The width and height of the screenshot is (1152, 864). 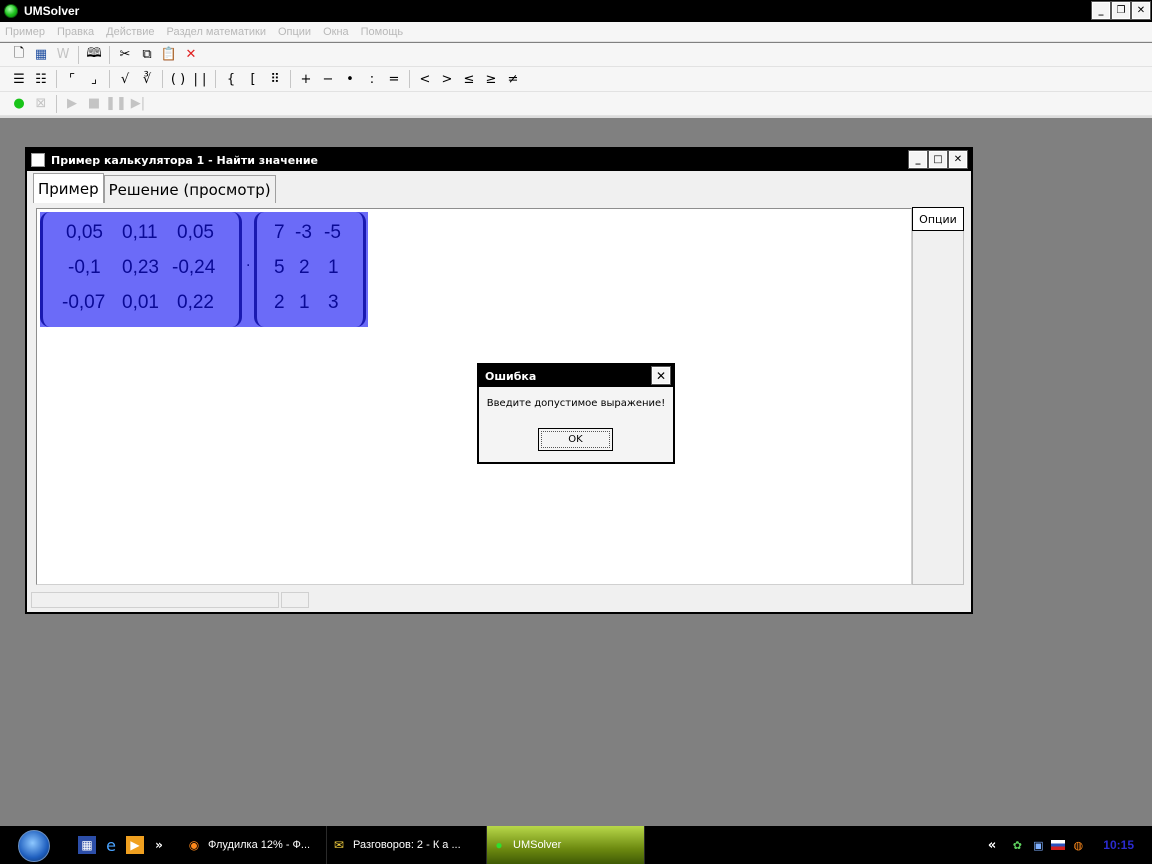 What do you see at coordinates (575, 439) in the screenshot?
I see `ok-button: OK` at bounding box center [575, 439].